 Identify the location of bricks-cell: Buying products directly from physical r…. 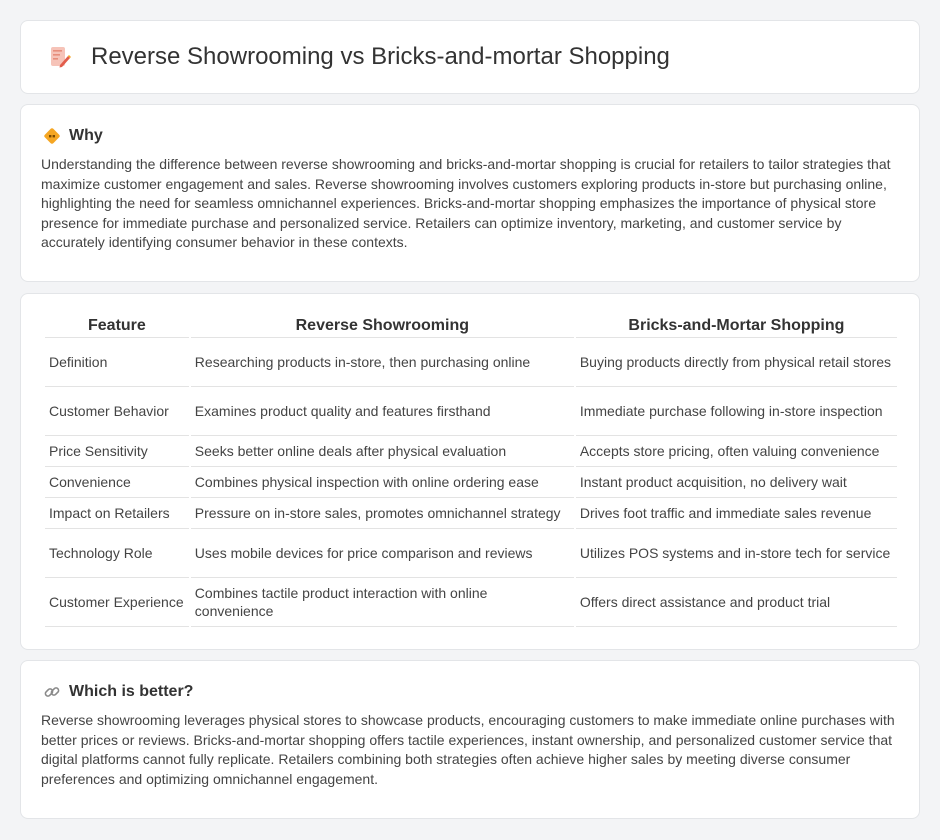
(736, 362).